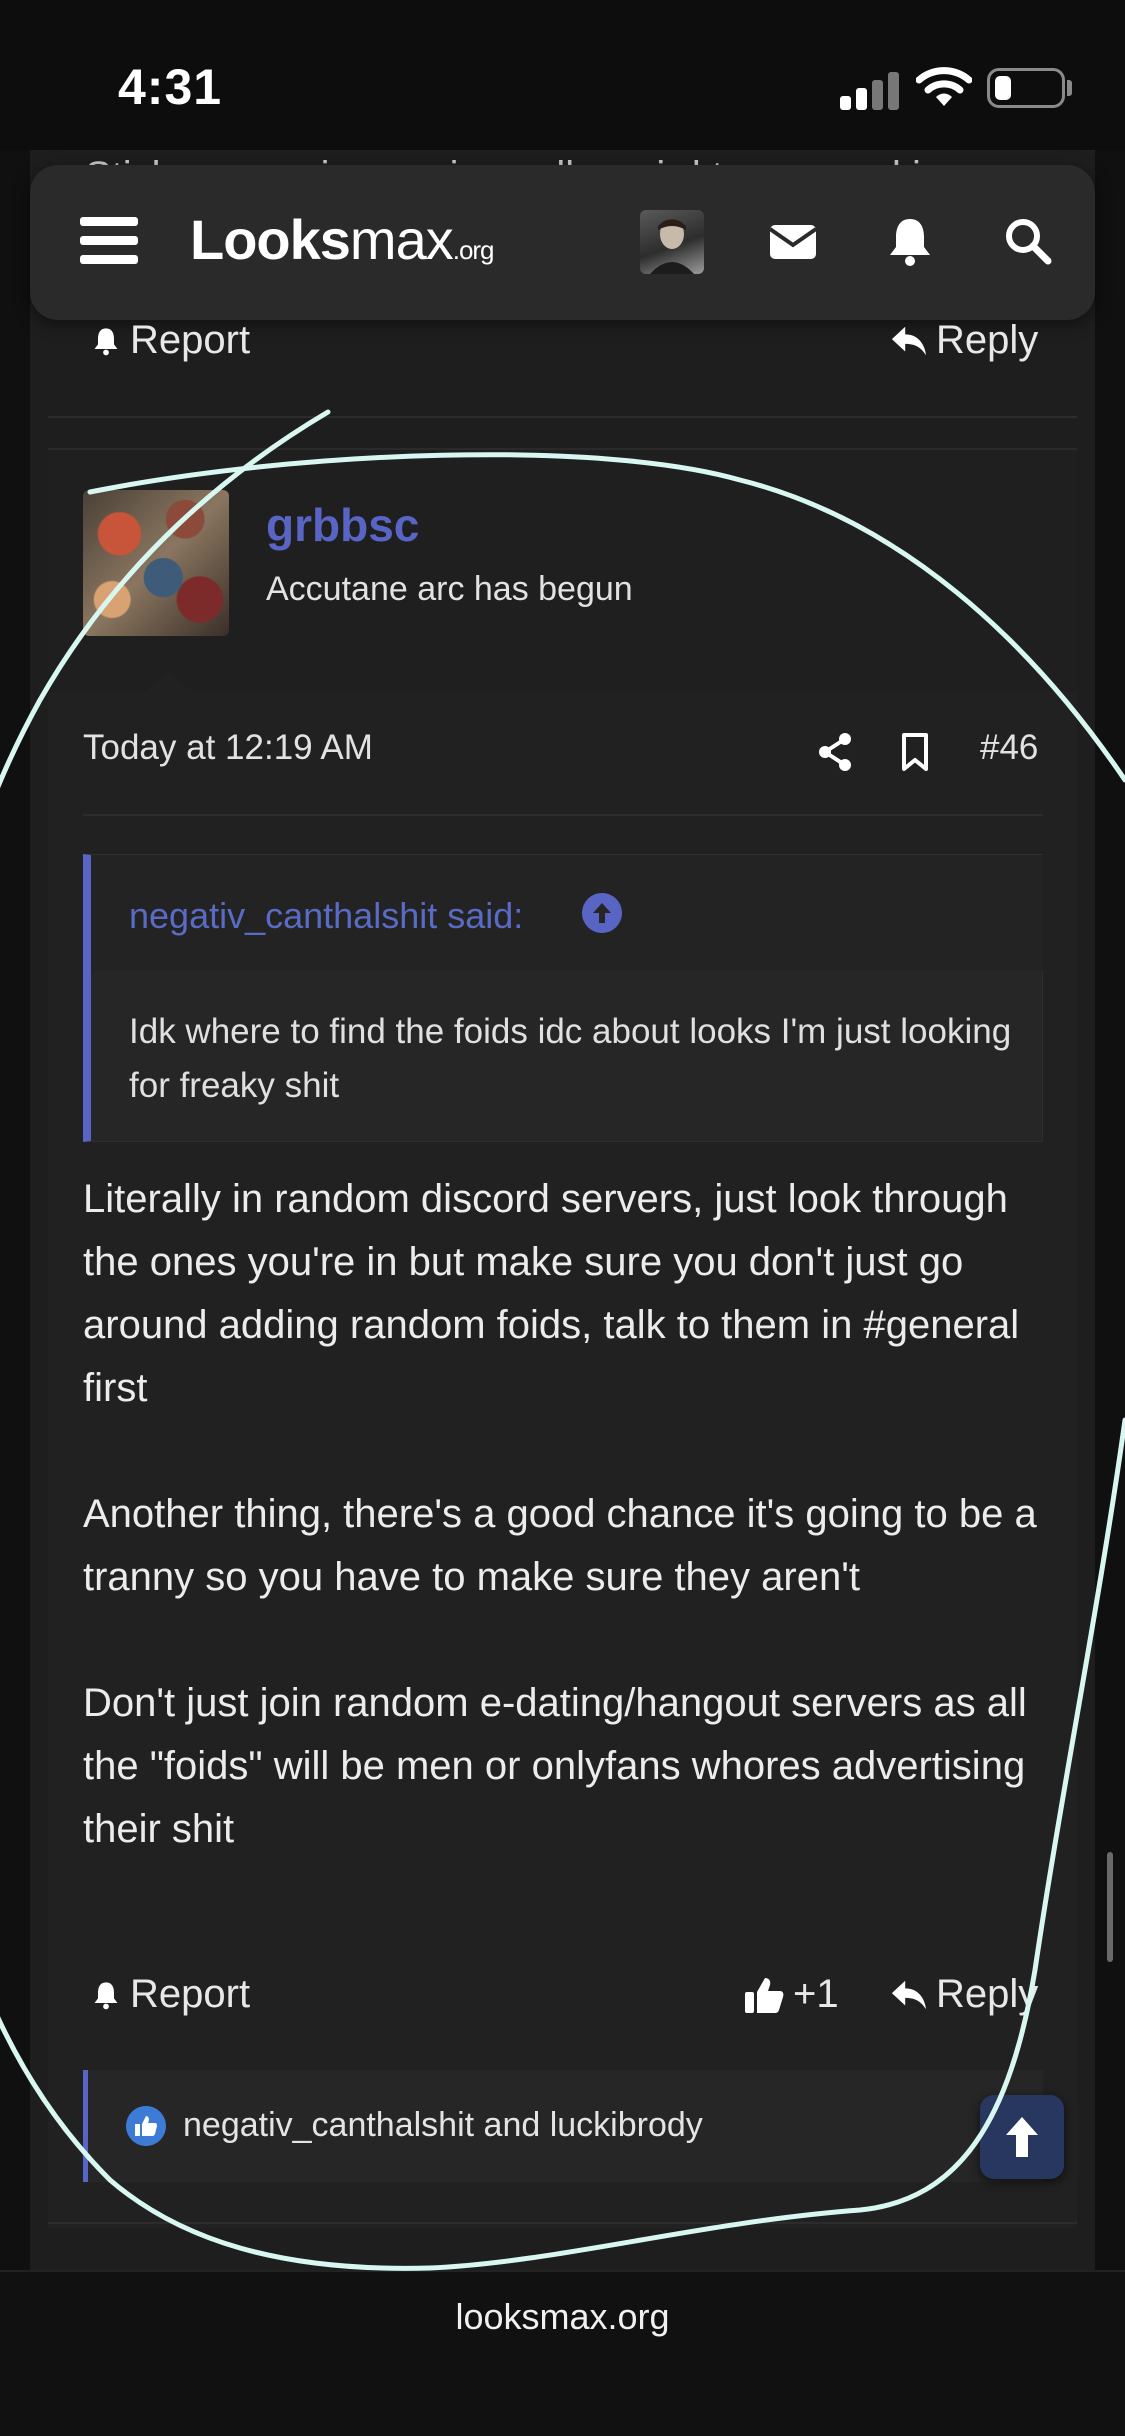 This screenshot has width=1125, height=2436. I want to click on meta-divider, so click(563, 815).